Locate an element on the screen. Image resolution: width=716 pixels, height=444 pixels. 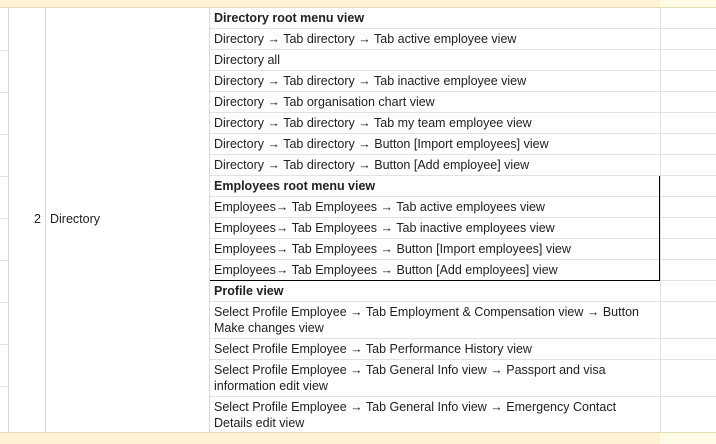
row-number: 2 is located at coordinates (37, 219).